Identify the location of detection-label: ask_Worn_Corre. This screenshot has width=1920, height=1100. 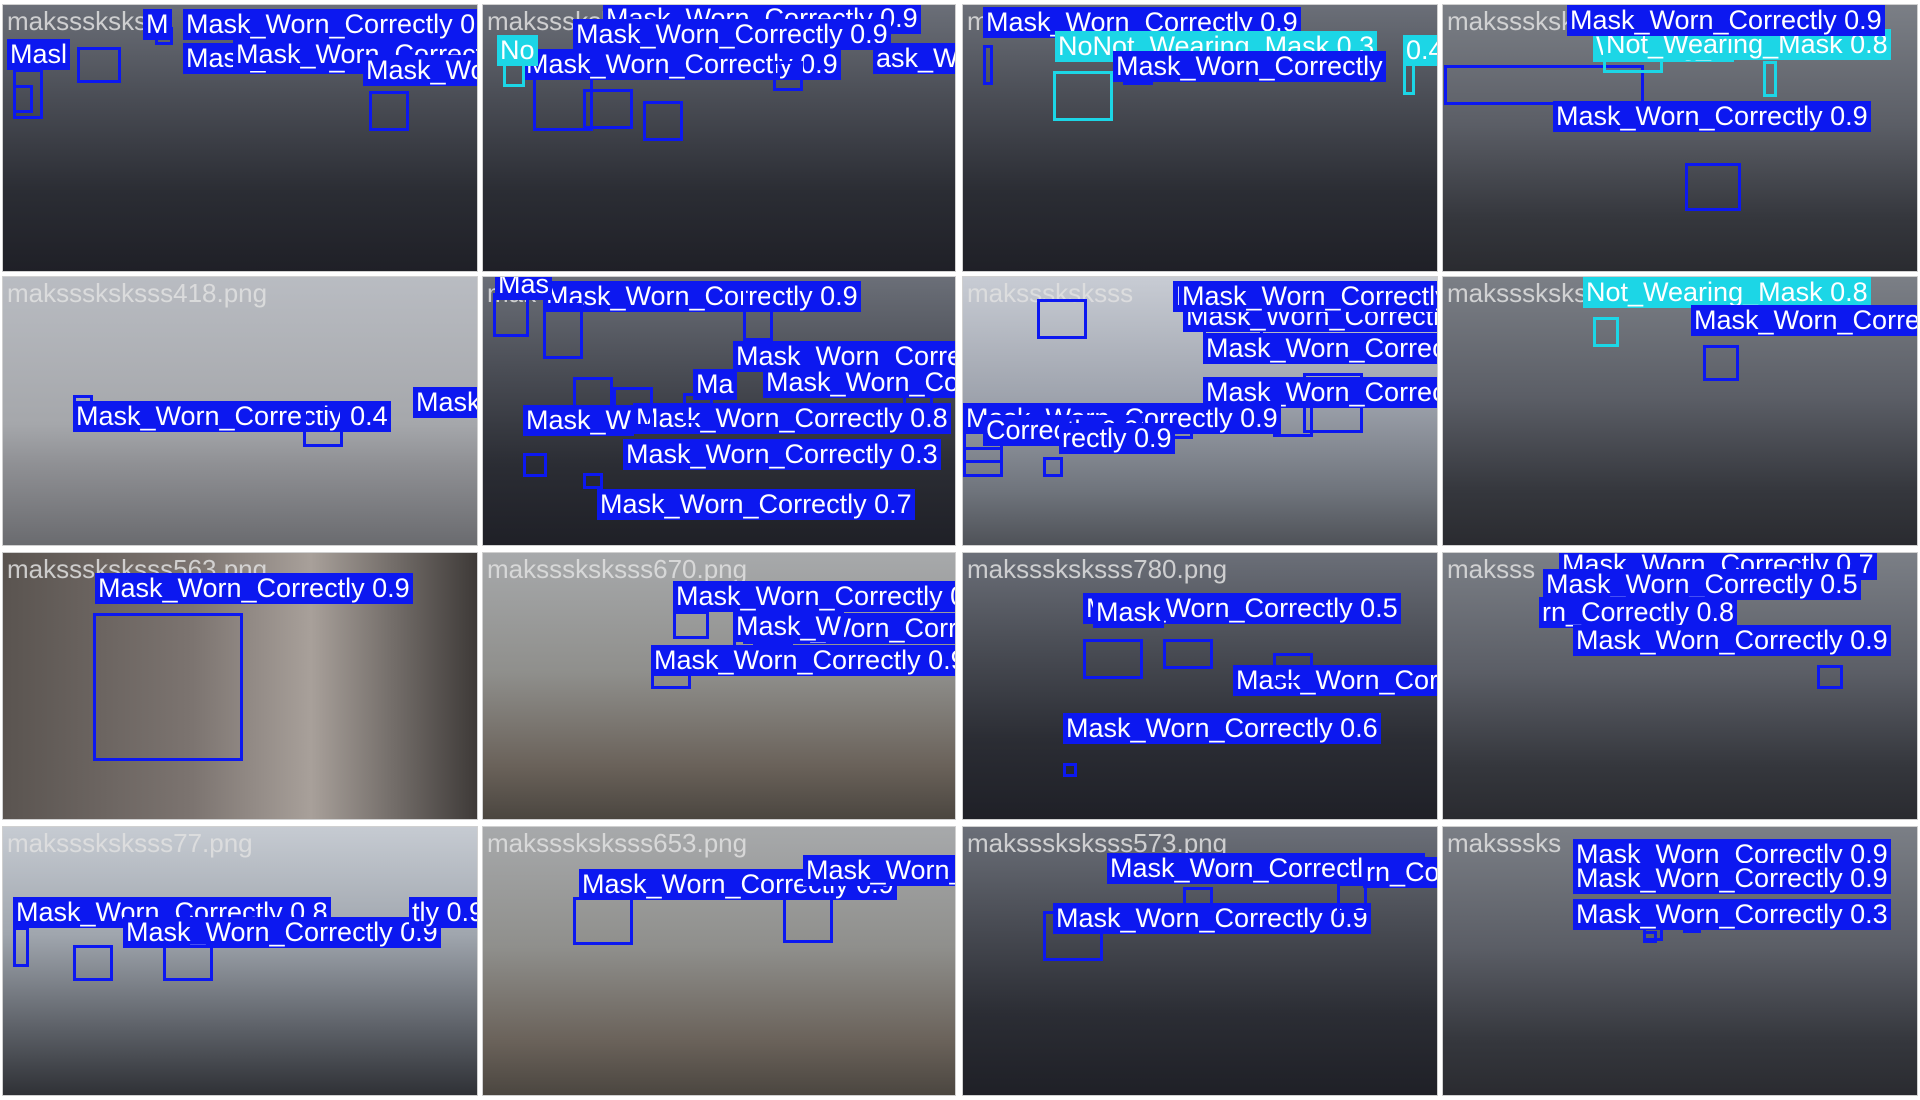
(914, 58).